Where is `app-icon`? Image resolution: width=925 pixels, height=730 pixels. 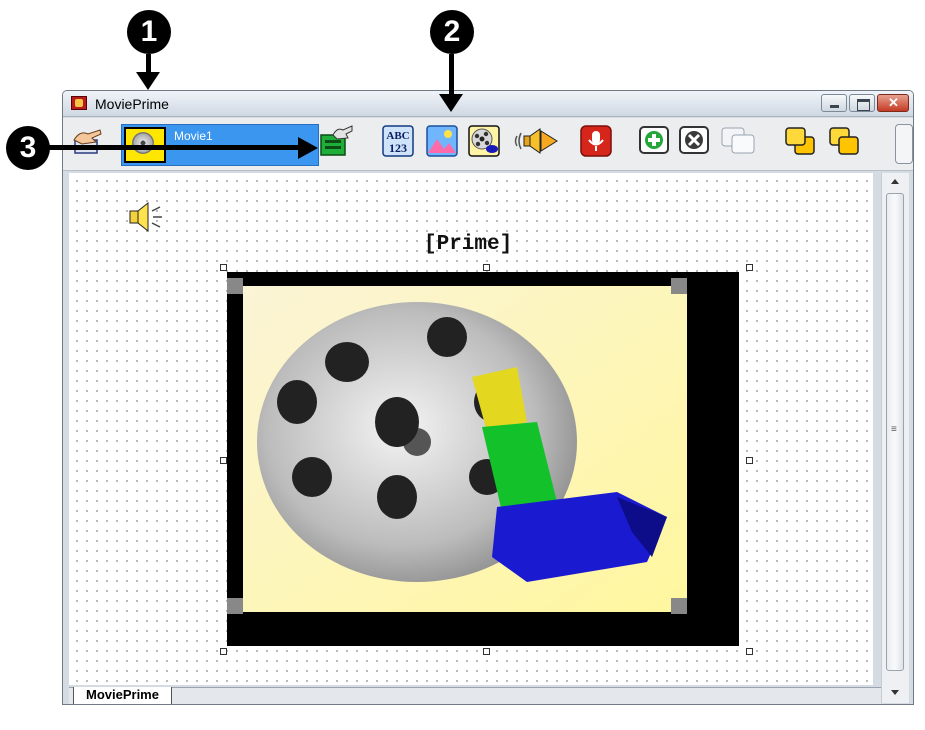
app-icon is located at coordinates (79, 103).